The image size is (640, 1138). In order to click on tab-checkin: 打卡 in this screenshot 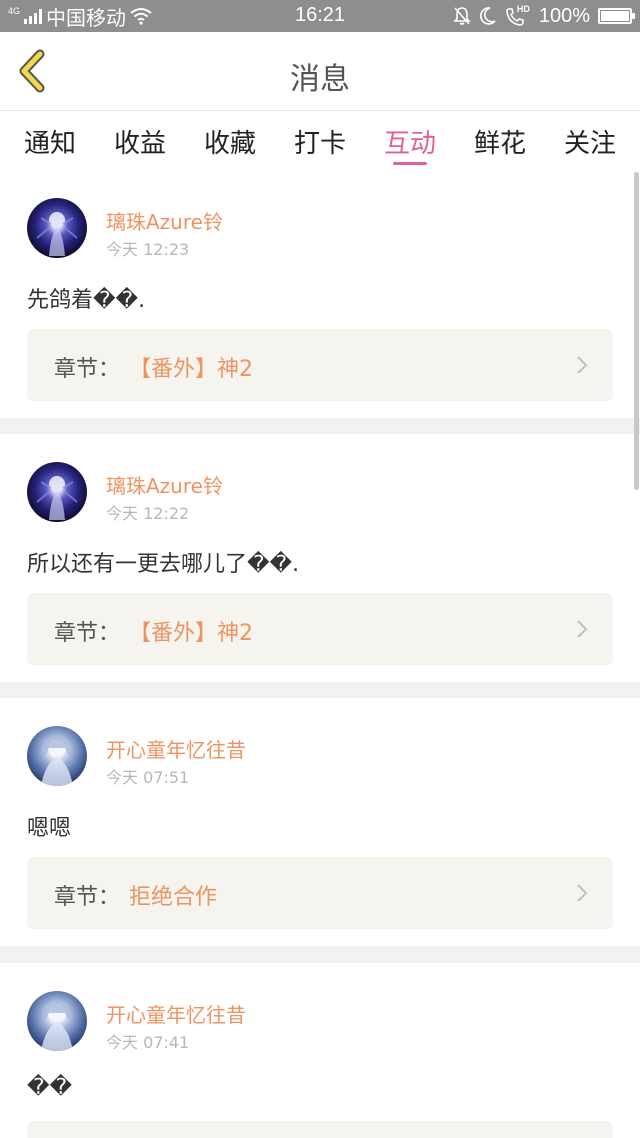, I will do `click(320, 140)`.